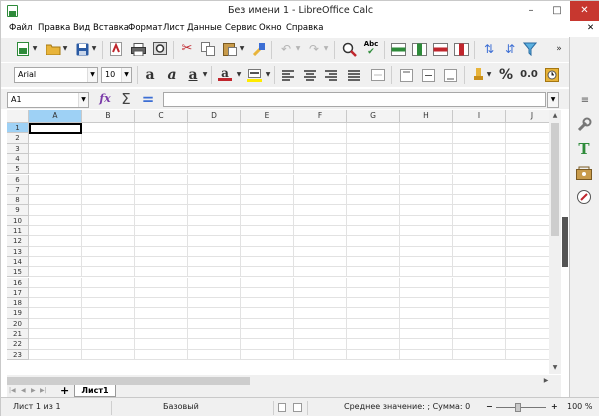 The image size is (599, 416). What do you see at coordinates (18, 241) in the screenshot?
I see `row-header-12: 12` at bounding box center [18, 241].